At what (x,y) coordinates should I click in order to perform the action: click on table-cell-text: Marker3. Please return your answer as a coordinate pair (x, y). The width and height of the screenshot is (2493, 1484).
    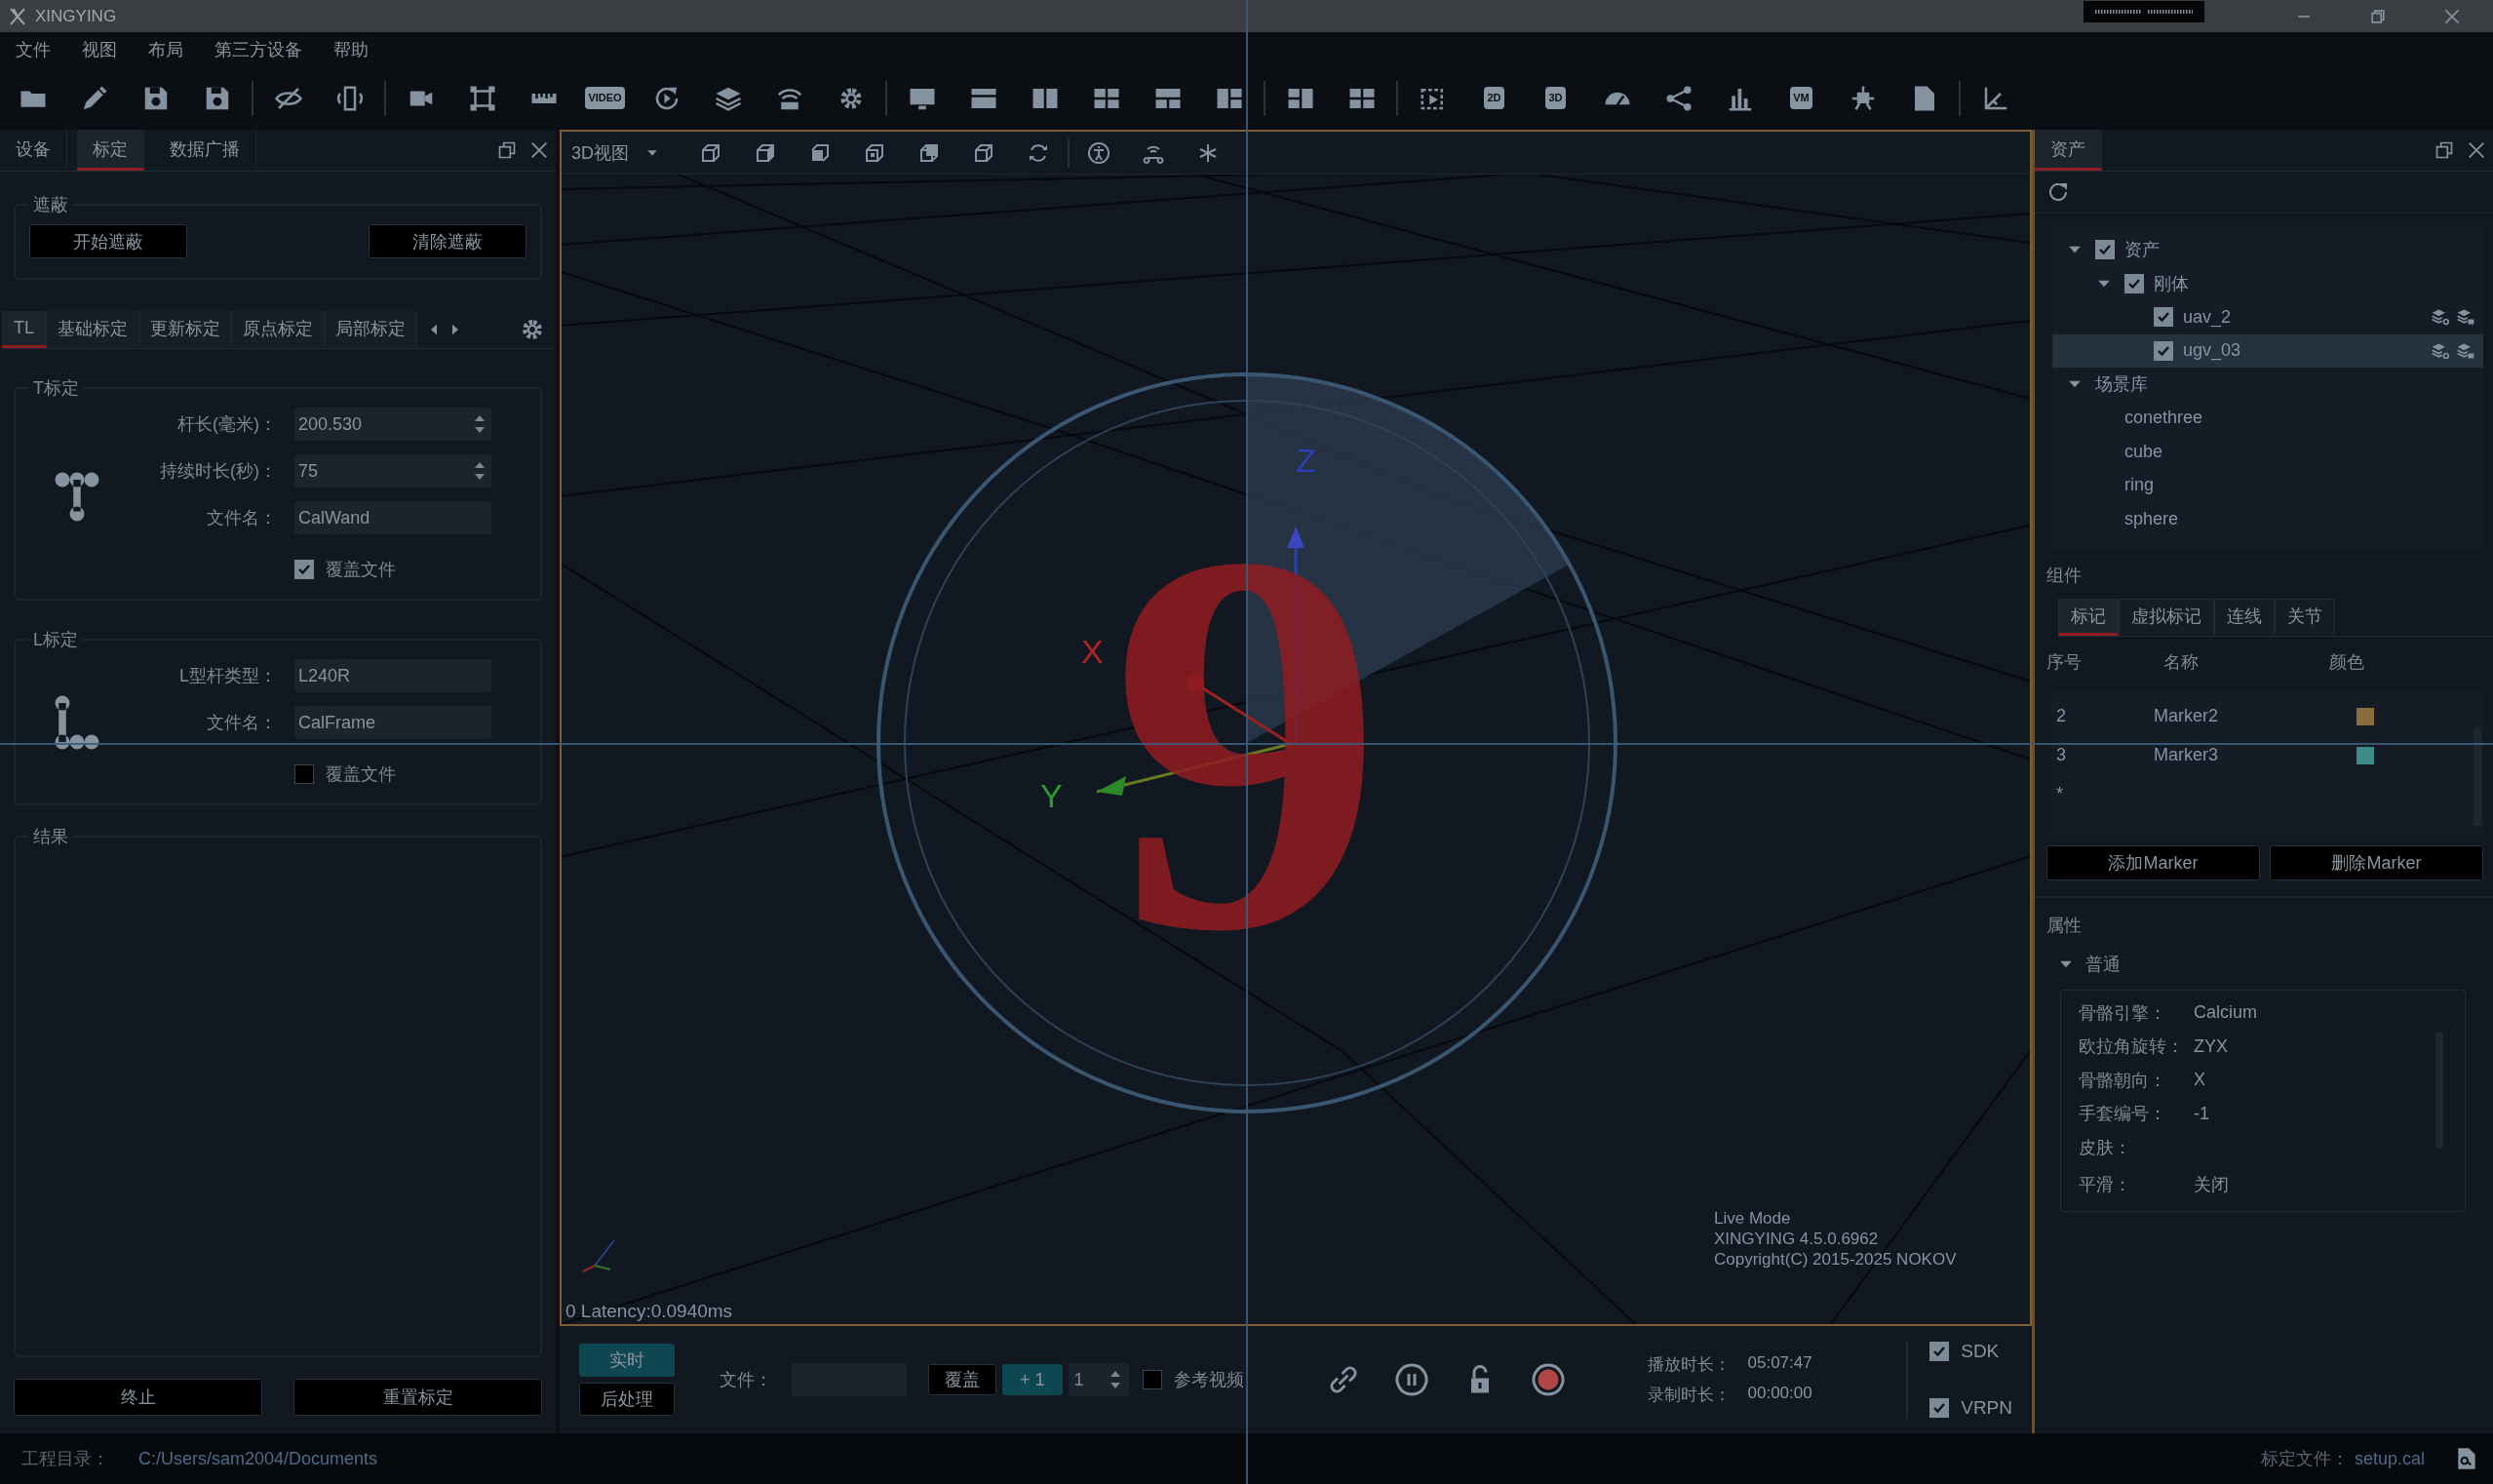
    Looking at the image, I should click on (2187, 755).